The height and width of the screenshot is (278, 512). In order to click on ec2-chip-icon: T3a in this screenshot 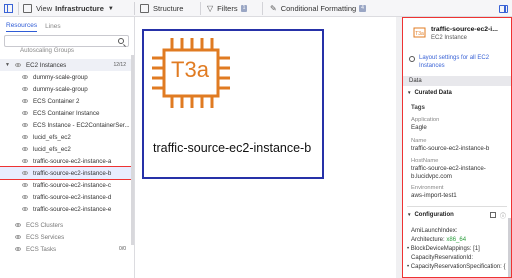, I will do `click(419, 32)`.